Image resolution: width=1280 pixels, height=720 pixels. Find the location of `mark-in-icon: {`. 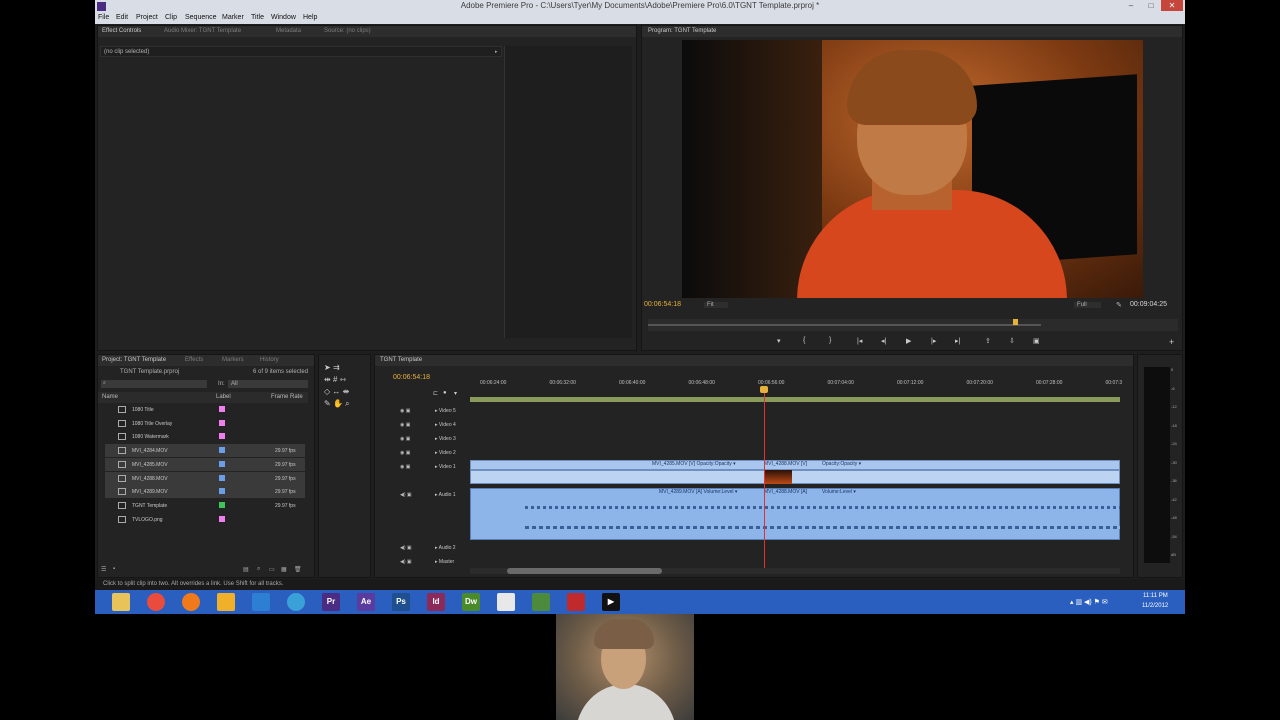

mark-in-icon: { is located at coordinates (804, 340).